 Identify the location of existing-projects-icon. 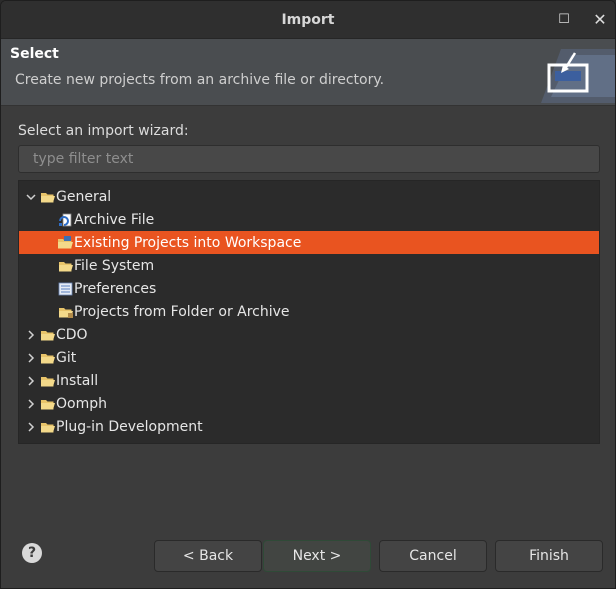
(65, 243).